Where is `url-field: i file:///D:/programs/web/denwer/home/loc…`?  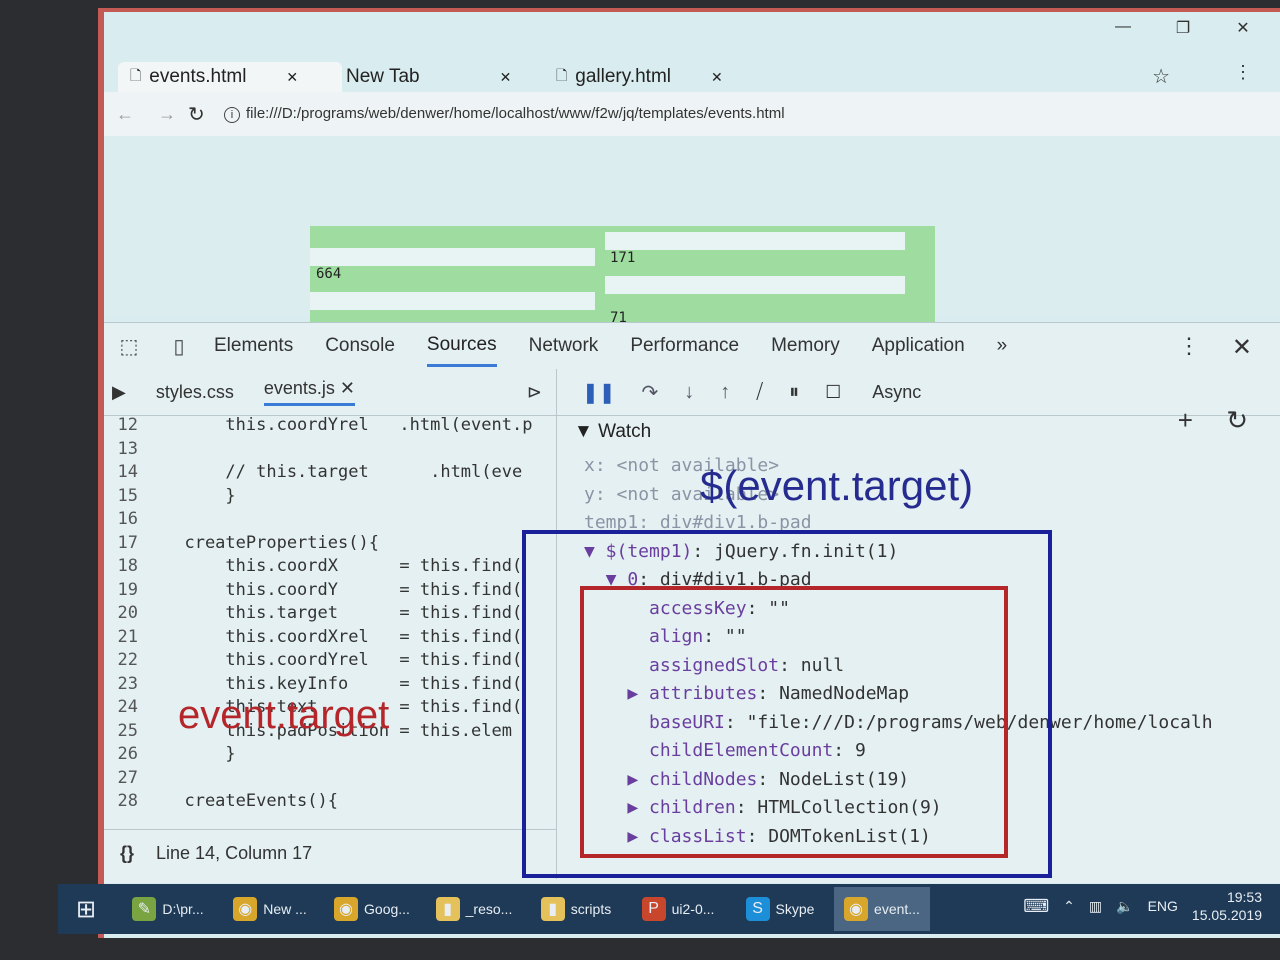
url-field: i file:///D:/programs/web/denwer/home/loc… is located at coordinates (504, 114).